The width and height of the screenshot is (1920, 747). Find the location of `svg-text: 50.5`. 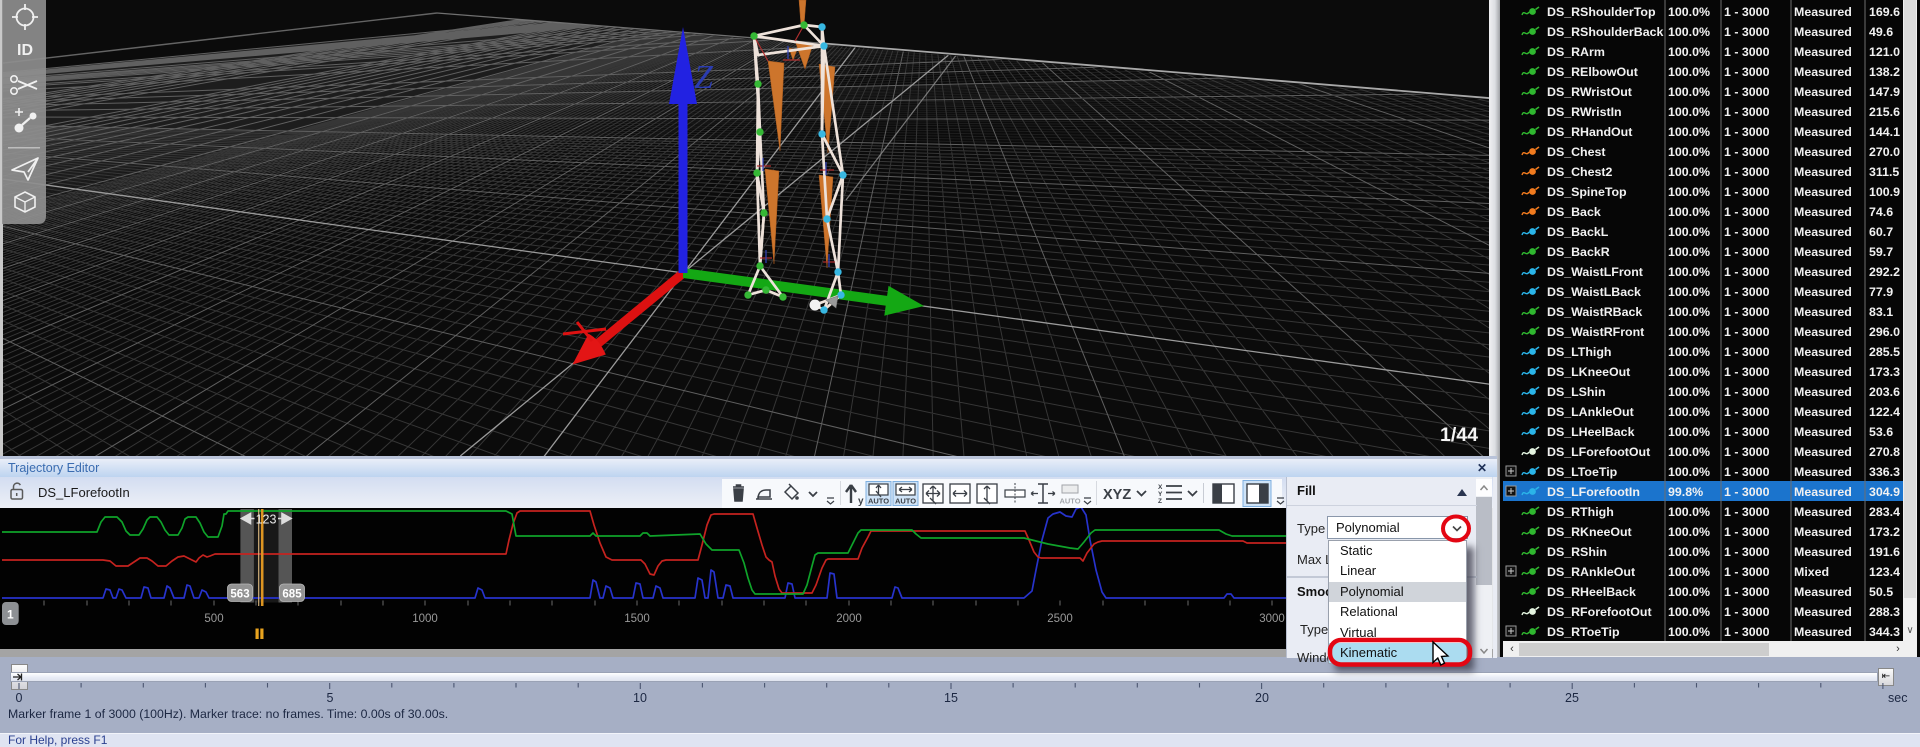

svg-text: 50.5 is located at coordinates (1881, 592).